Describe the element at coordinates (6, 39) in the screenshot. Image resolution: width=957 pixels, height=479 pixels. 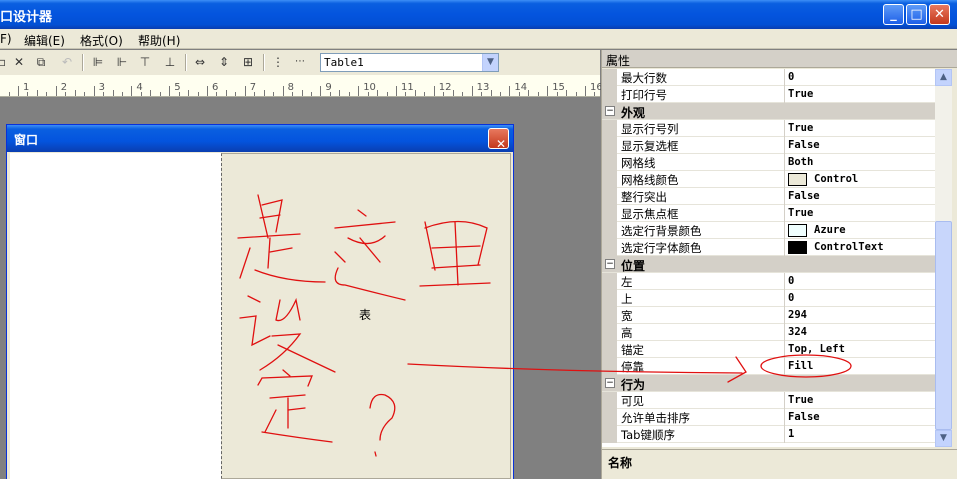
I see `menu-file: F)` at that location.